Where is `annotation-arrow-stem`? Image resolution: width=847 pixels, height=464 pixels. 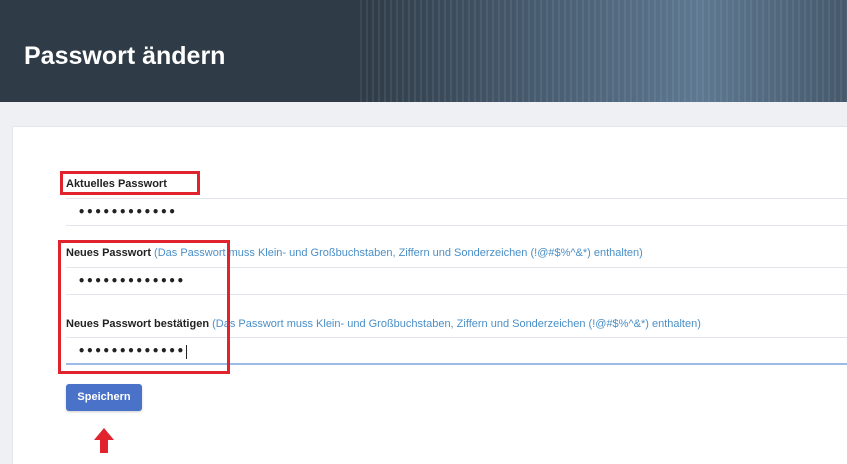
annotation-arrow-stem is located at coordinates (104, 446).